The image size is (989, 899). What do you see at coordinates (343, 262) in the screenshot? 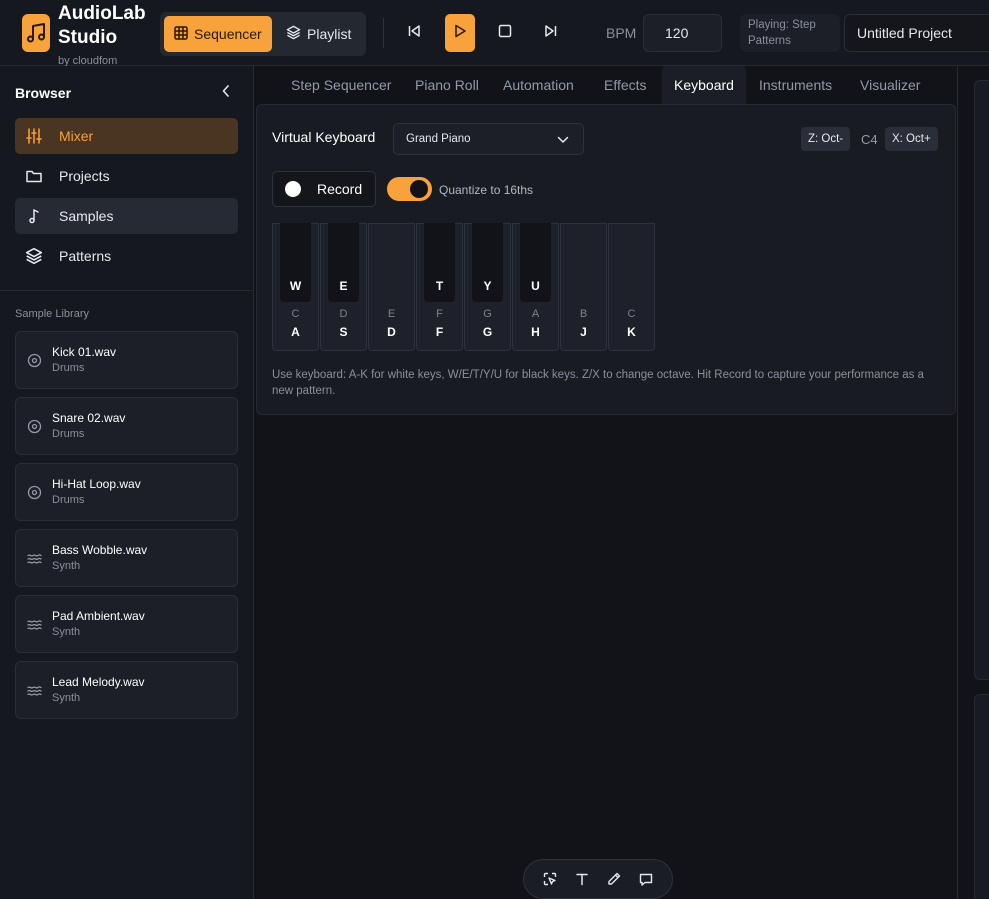
I see `black-key: E` at bounding box center [343, 262].